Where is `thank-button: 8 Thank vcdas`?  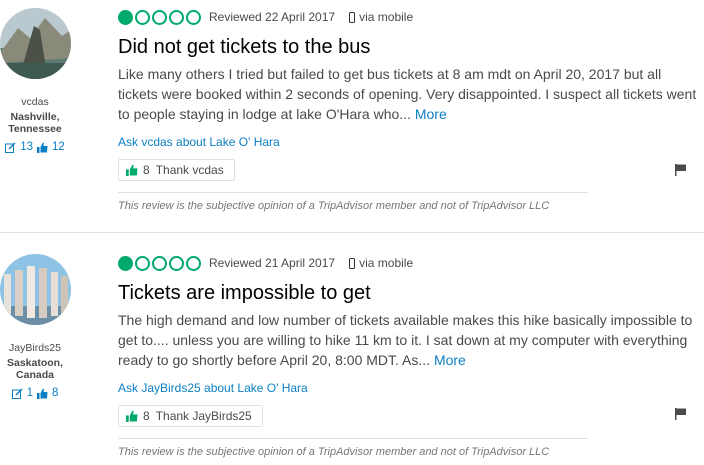
thank-button: 8 Thank vcdas is located at coordinates (176, 170).